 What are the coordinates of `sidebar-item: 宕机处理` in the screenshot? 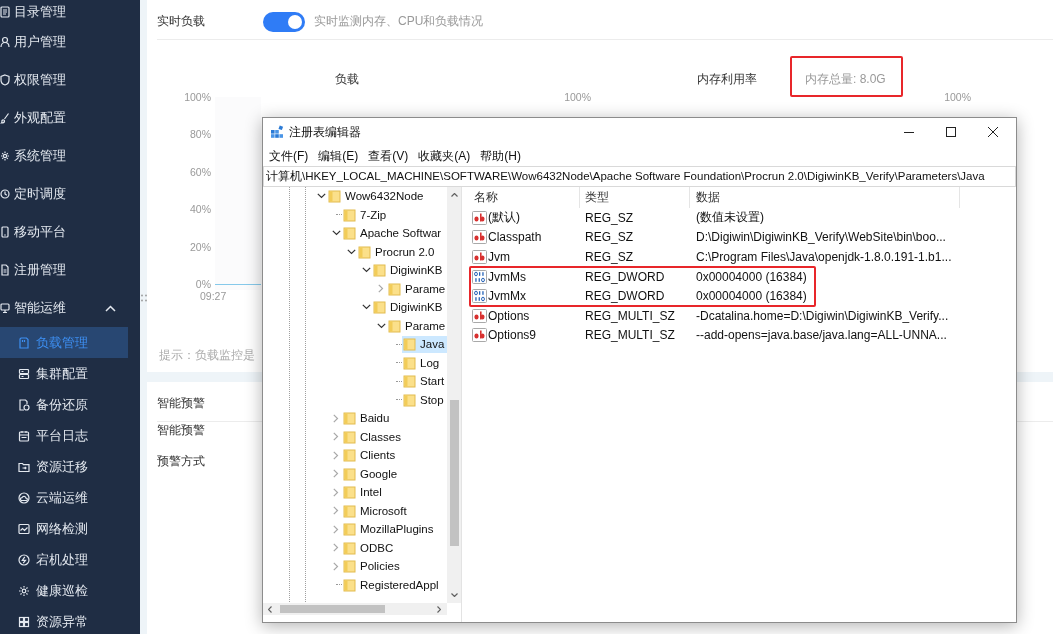 It's located at (64, 559).